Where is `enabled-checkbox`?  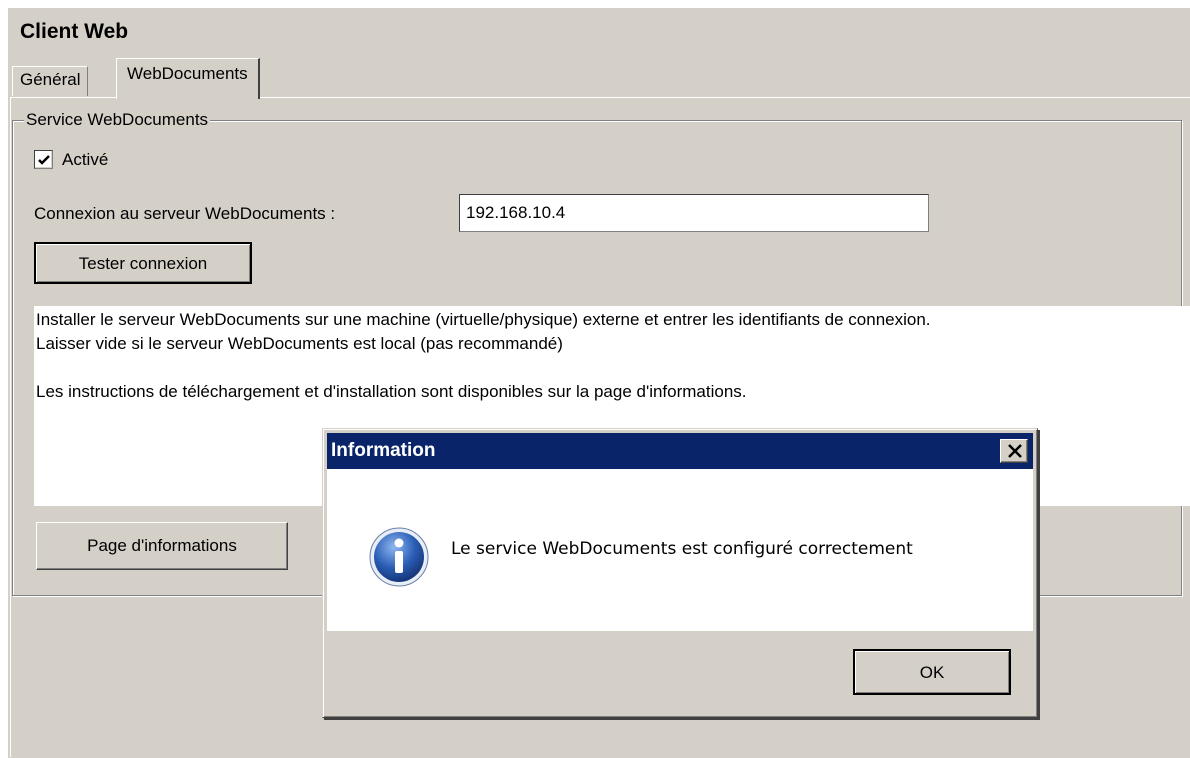 enabled-checkbox is located at coordinates (43, 159).